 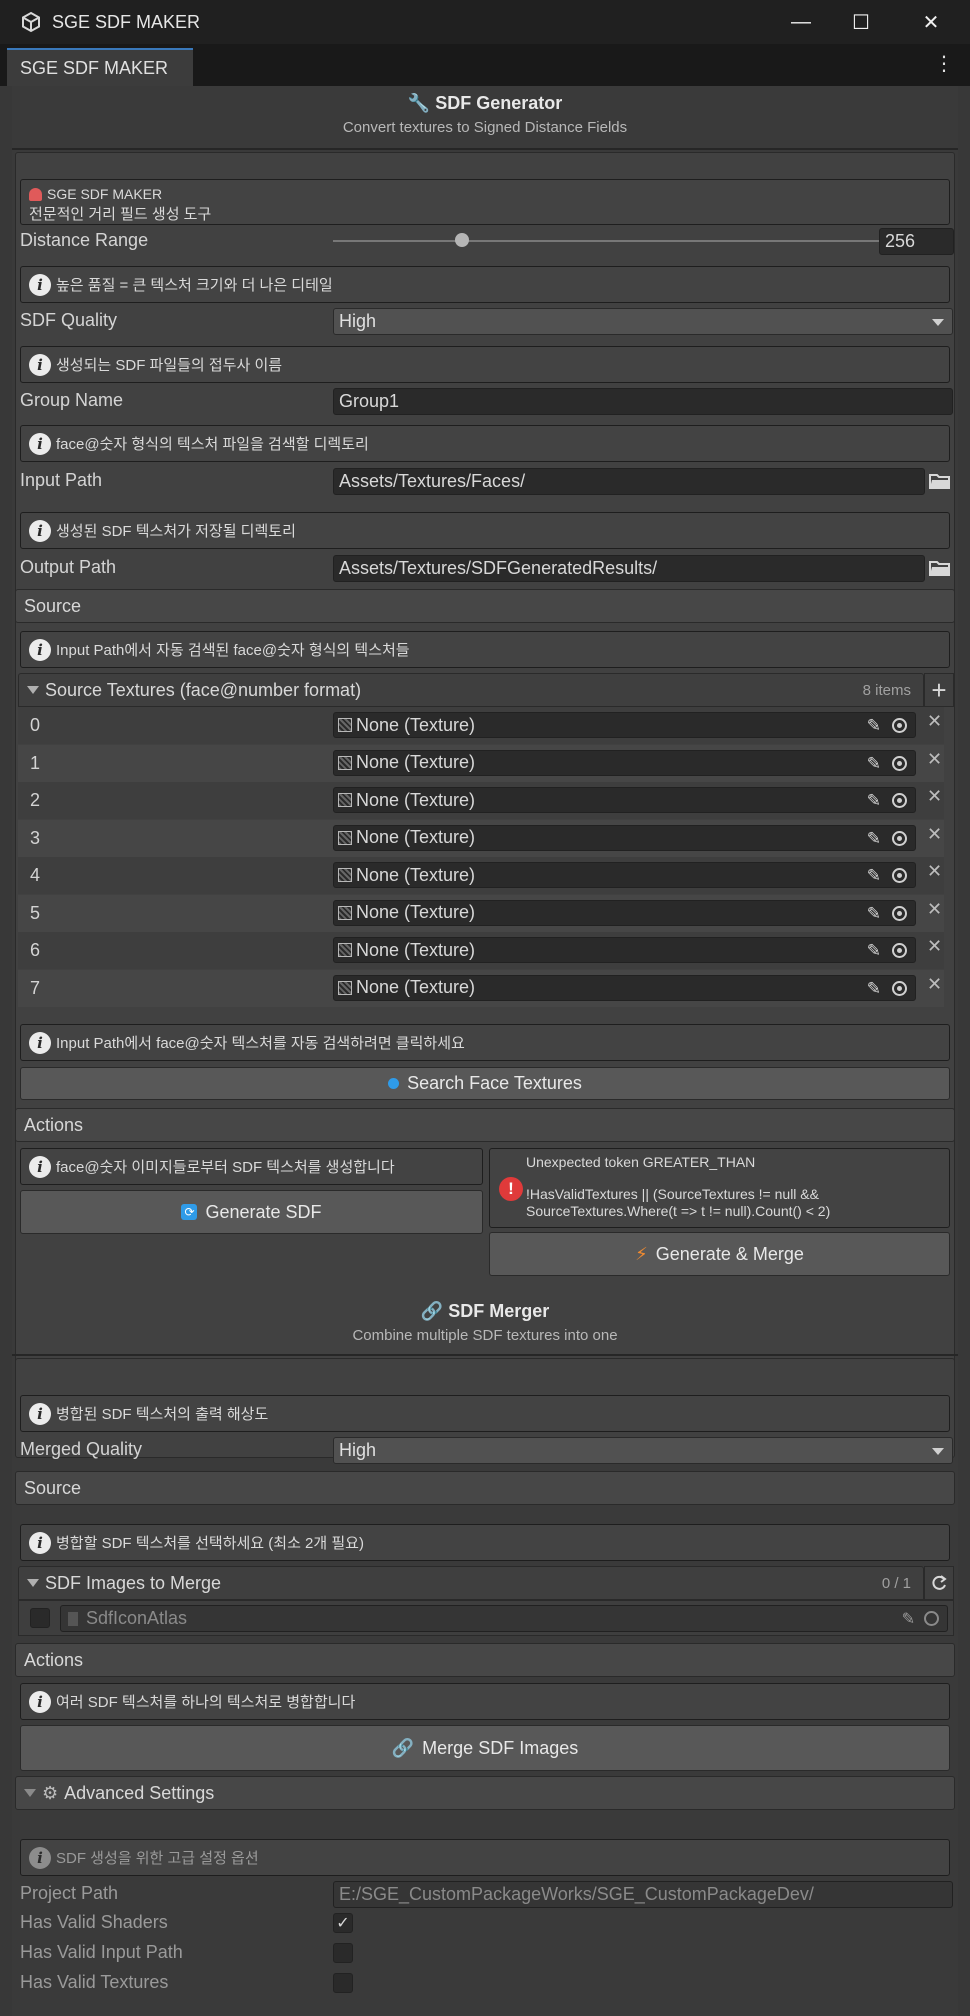 What do you see at coordinates (35, 950) in the screenshot?
I see `texture-row-index: 6` at bounding box center [35, 950].